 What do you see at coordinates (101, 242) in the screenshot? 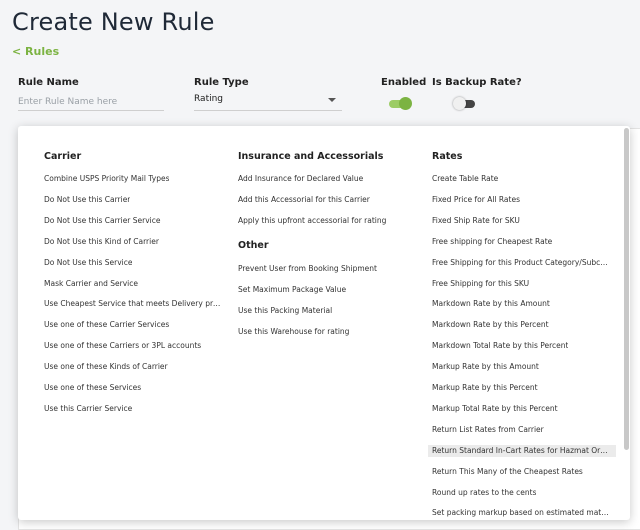
I see `carrier-menu-item: Do Not Use this Kind of Carrier` at bounding box center [101, 242].